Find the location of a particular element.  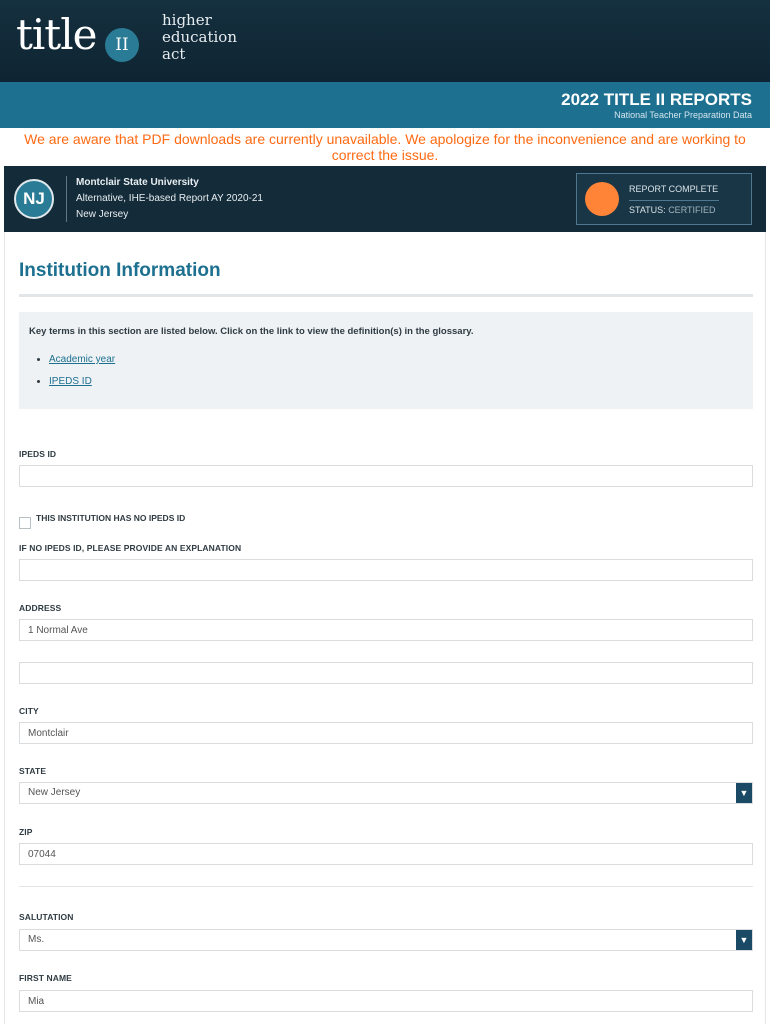

logo-tagline-line: higher is located at coordinates (187, 20).